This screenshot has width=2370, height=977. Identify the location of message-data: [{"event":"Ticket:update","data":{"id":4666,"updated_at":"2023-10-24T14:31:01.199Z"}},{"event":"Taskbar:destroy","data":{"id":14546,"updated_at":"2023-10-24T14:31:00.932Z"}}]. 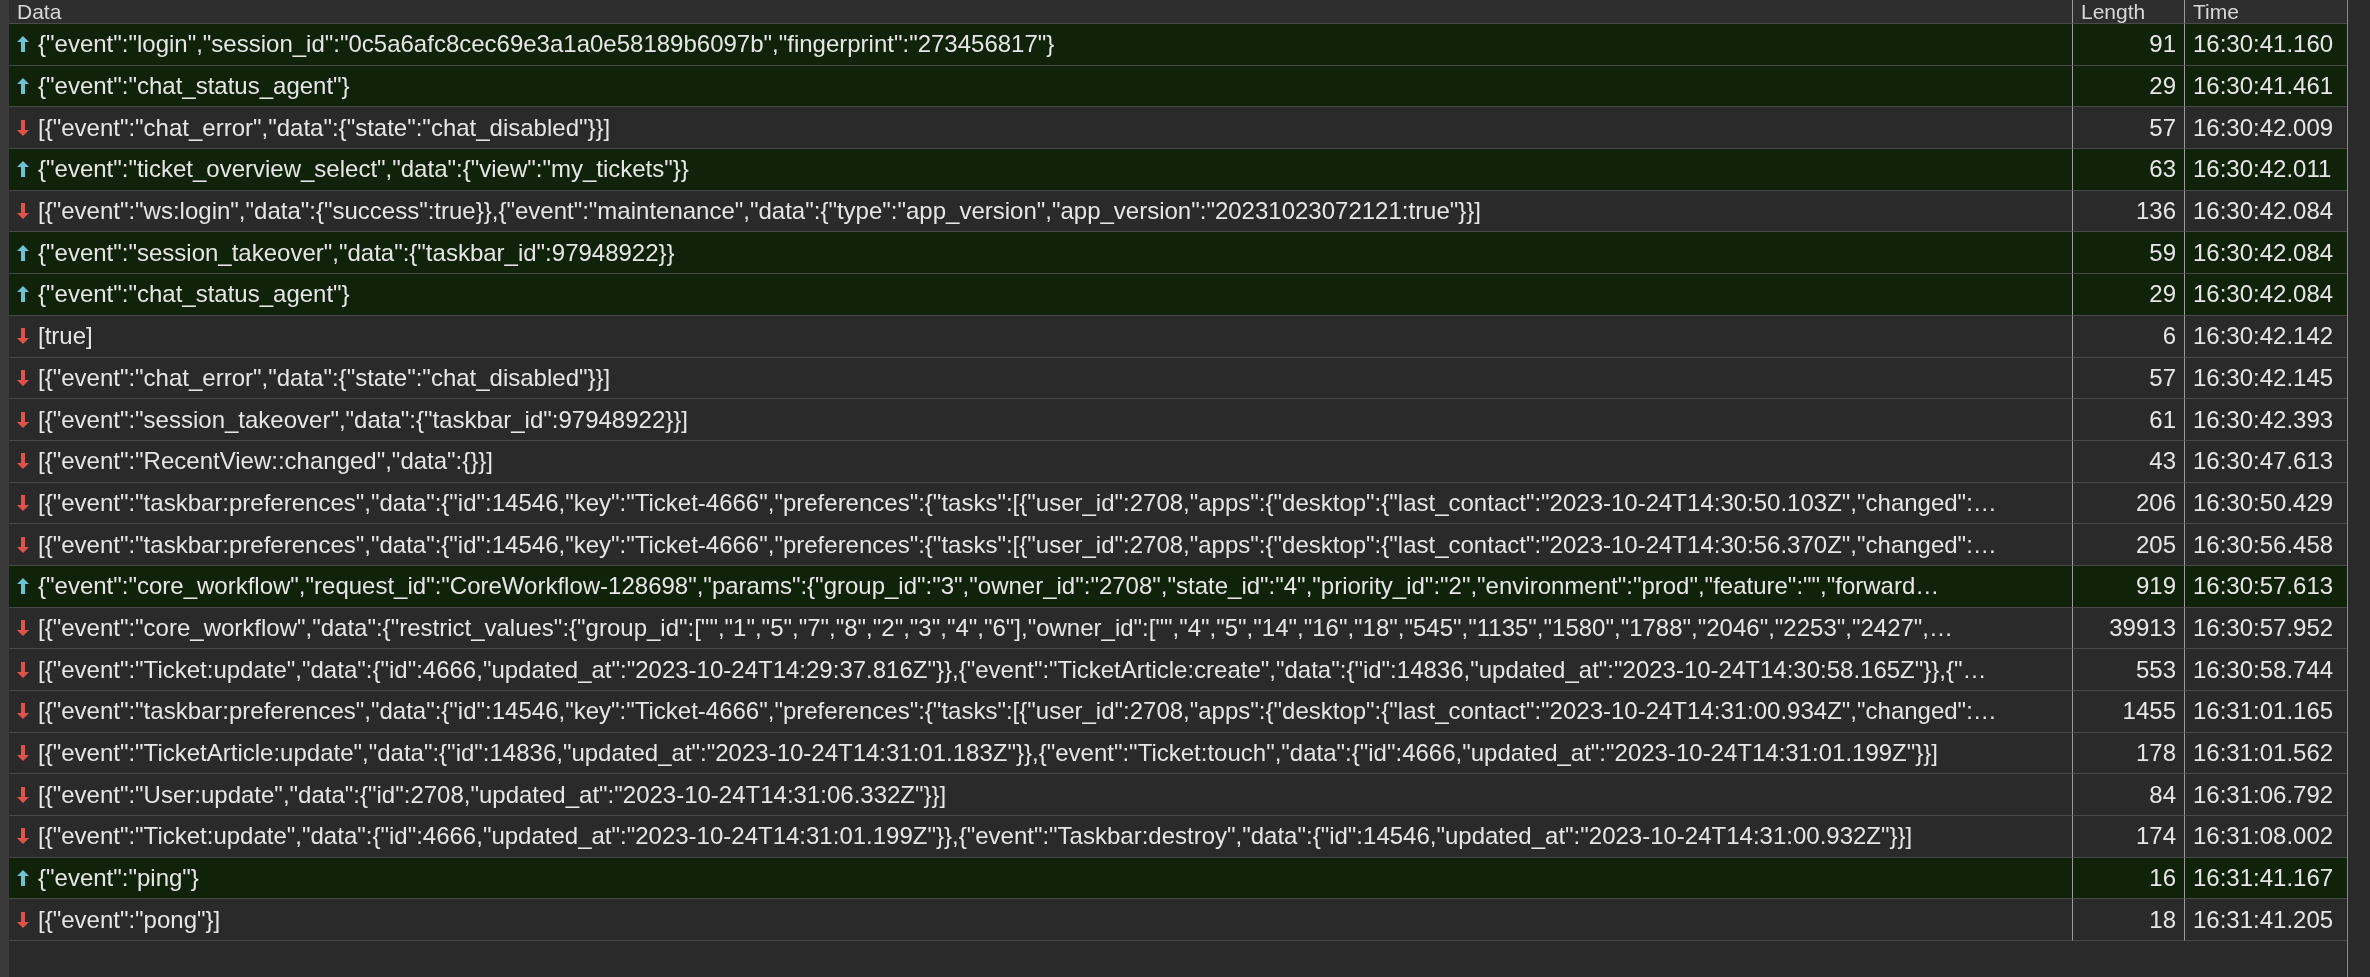
(975, 836).